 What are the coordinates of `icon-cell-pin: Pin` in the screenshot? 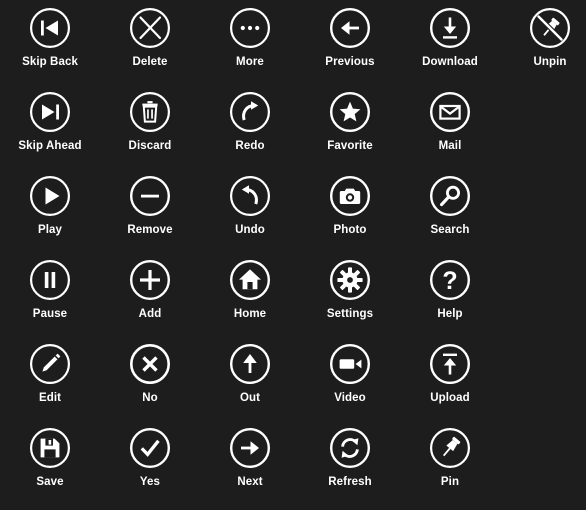 It's located at (450, 467).